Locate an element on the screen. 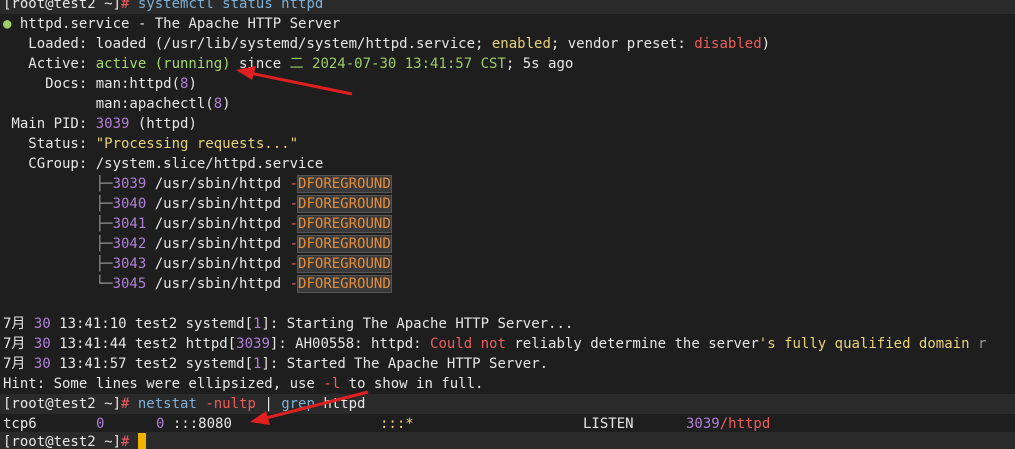  prompt-line-3: [root@test2 ~]# is located at coordinates (74, 440).